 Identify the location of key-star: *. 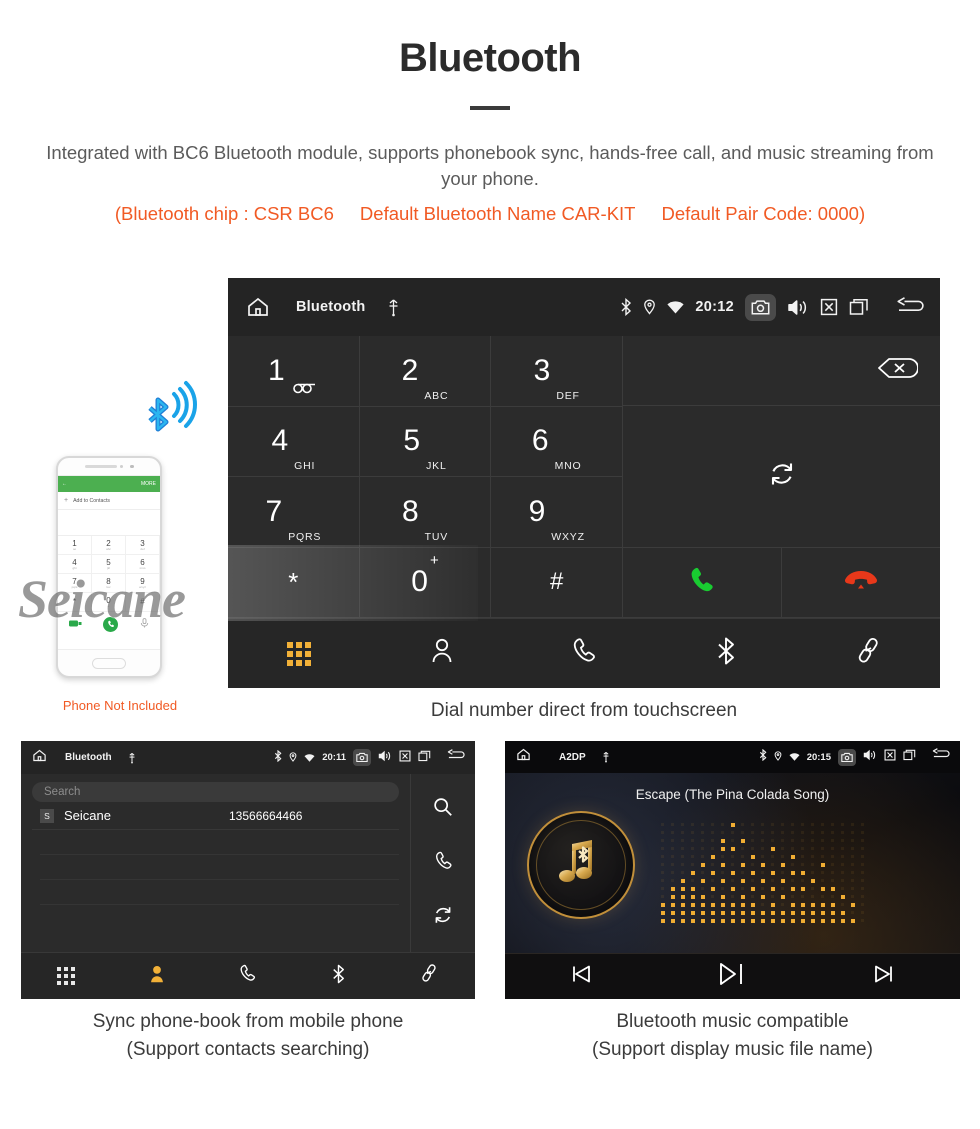
(294, 582).